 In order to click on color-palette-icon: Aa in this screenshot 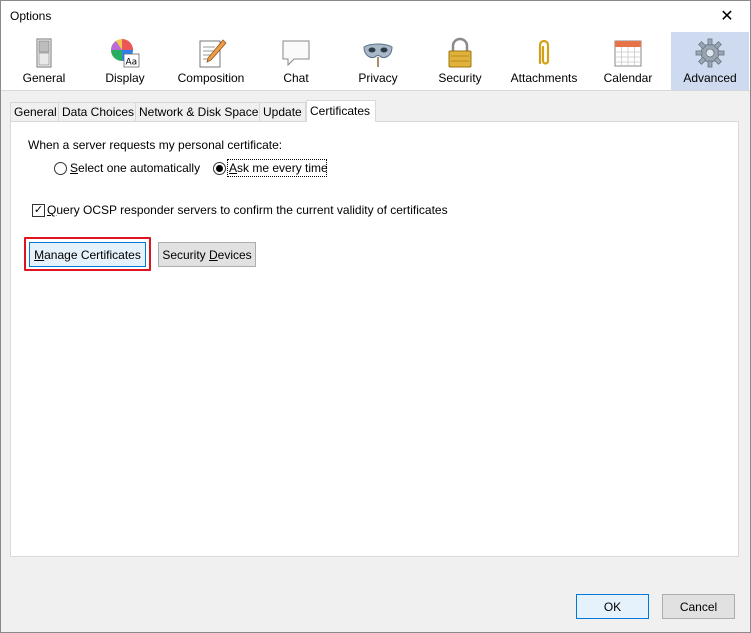, I will do `click(125, 53)`.